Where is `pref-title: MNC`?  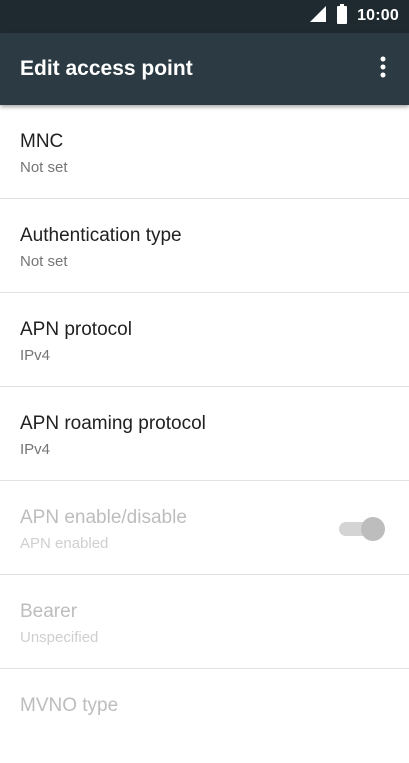 pref-title: MNC is located at coordinates (42, 141).